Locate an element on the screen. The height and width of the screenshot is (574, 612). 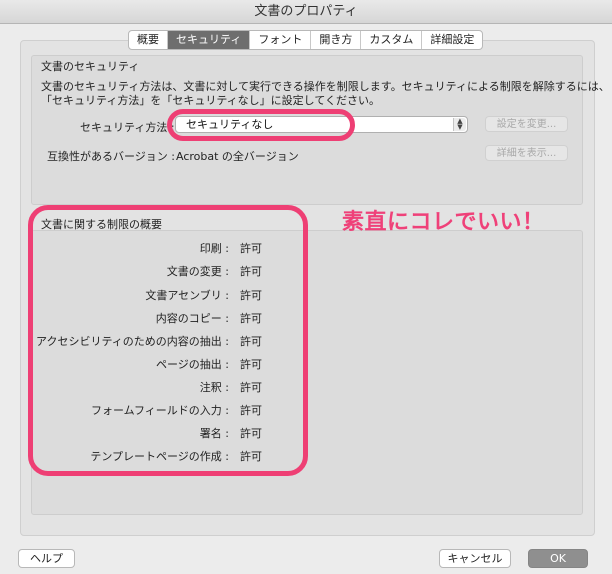
chevron-updown-icon: ▲ ▼ is located at coordinates (459, 124).